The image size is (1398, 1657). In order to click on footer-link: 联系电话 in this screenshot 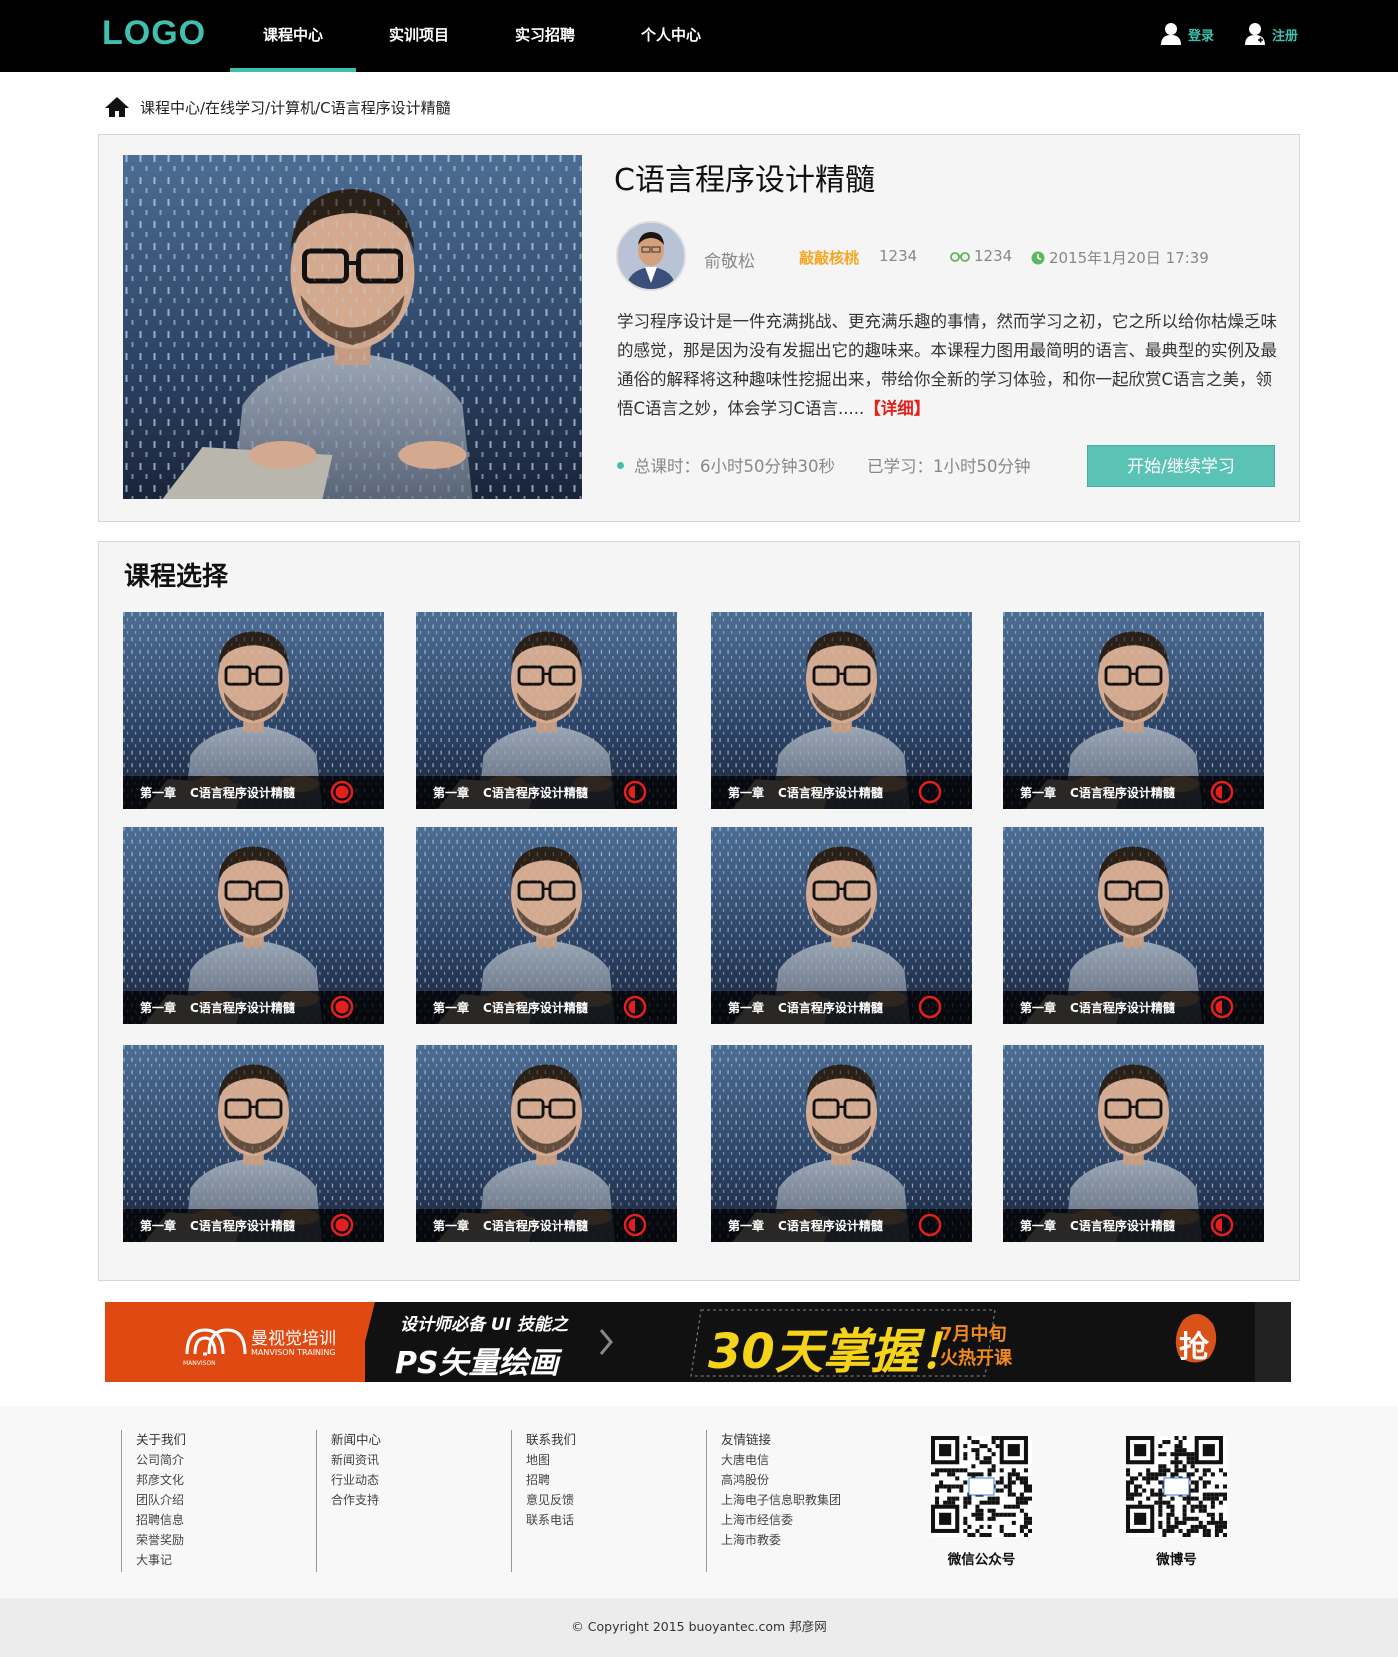, I will do `click(551, 1520)`.